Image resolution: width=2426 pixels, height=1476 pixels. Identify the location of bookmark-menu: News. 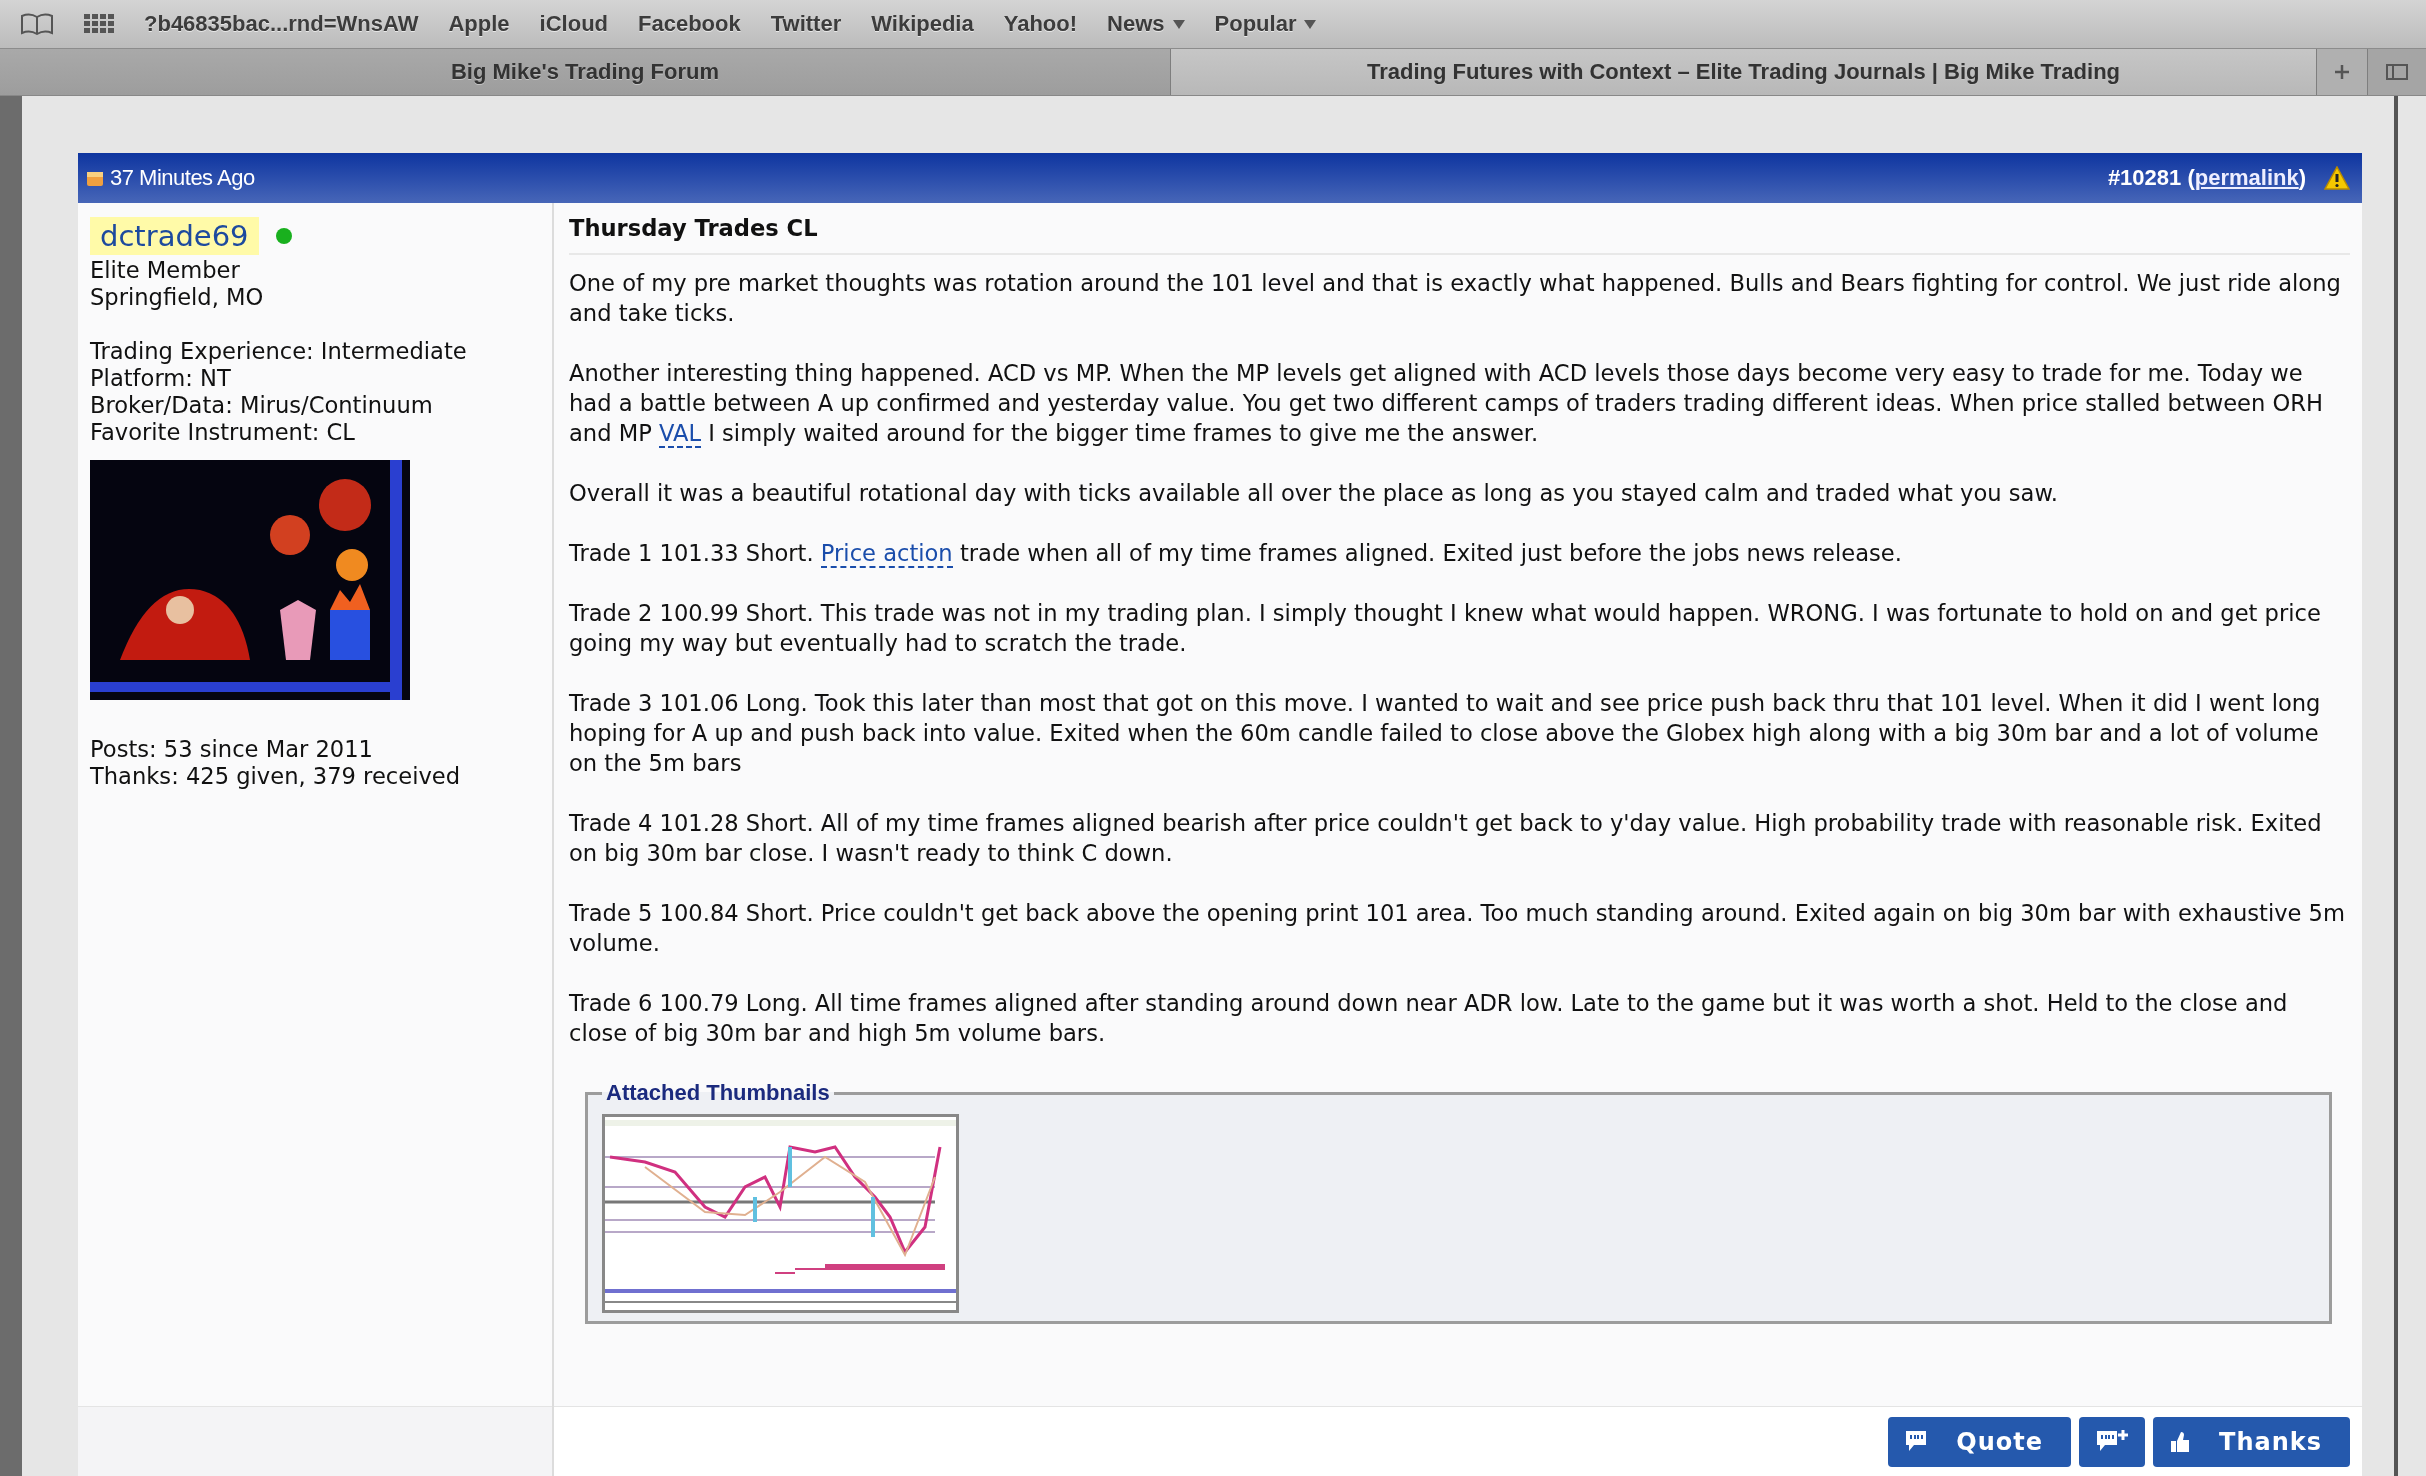
(1146, 24).